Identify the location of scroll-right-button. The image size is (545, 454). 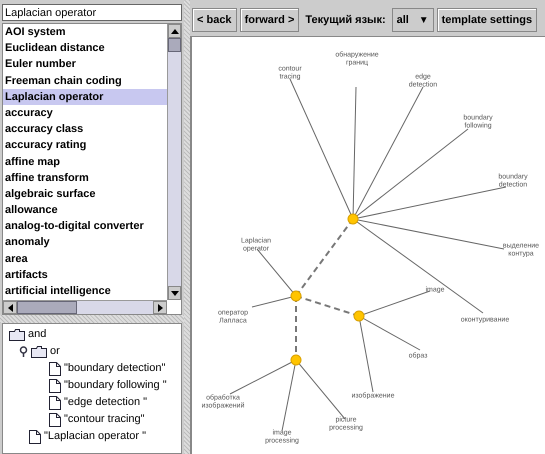
(160, 307).